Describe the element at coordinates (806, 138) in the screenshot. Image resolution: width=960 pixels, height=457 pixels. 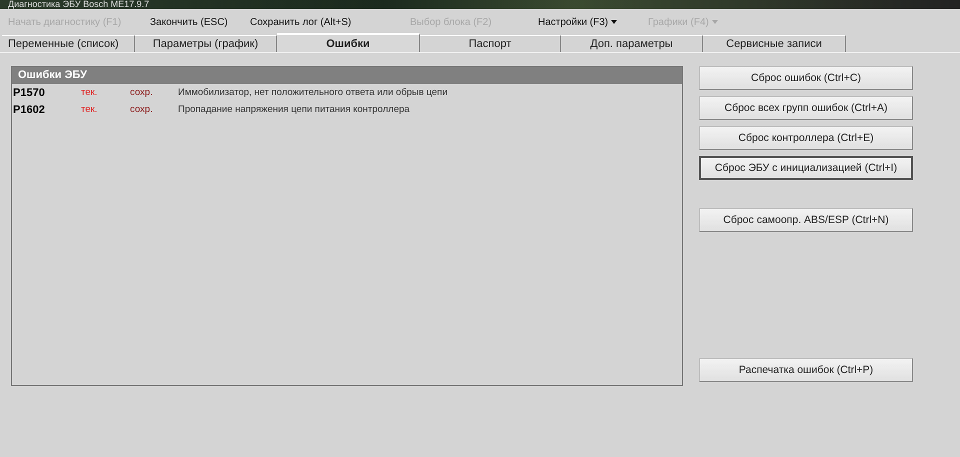
I see `action-button: Сброс контроллера (Ctrl+E)` at that location.